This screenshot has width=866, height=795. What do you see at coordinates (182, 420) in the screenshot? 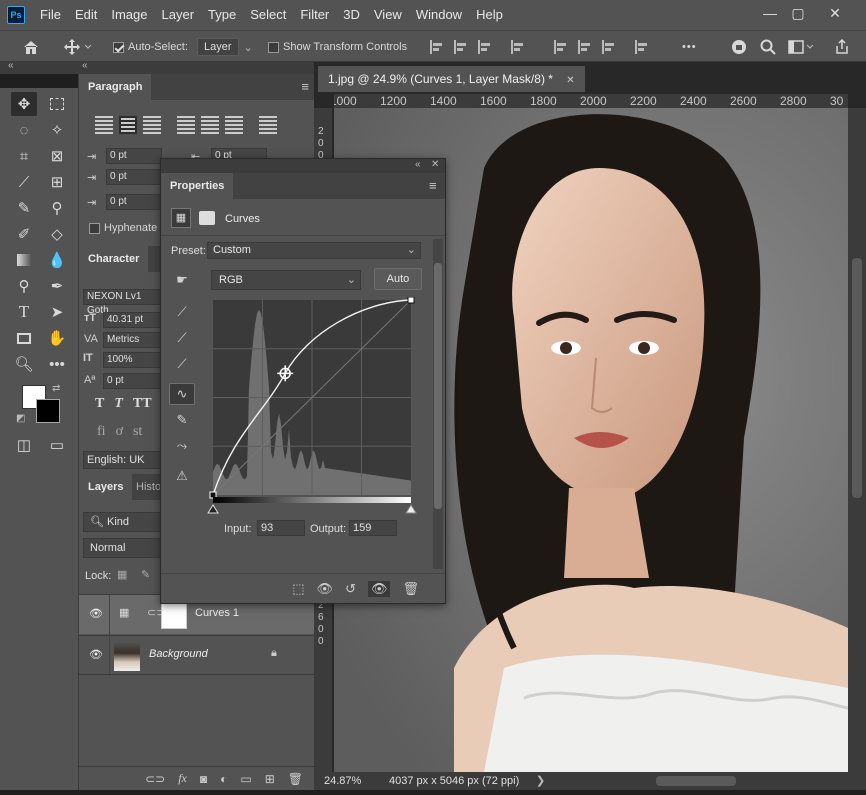
I see `pencil-draw-icon: ✎` at bounding box center [182, 420].